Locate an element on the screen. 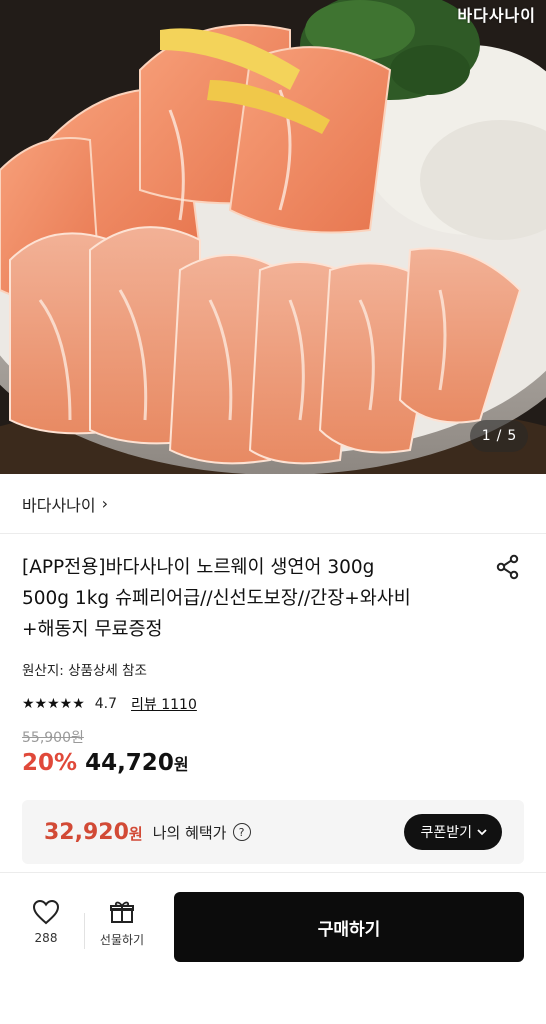  chevron-right-icon: › is located at coordinates (105, 503).